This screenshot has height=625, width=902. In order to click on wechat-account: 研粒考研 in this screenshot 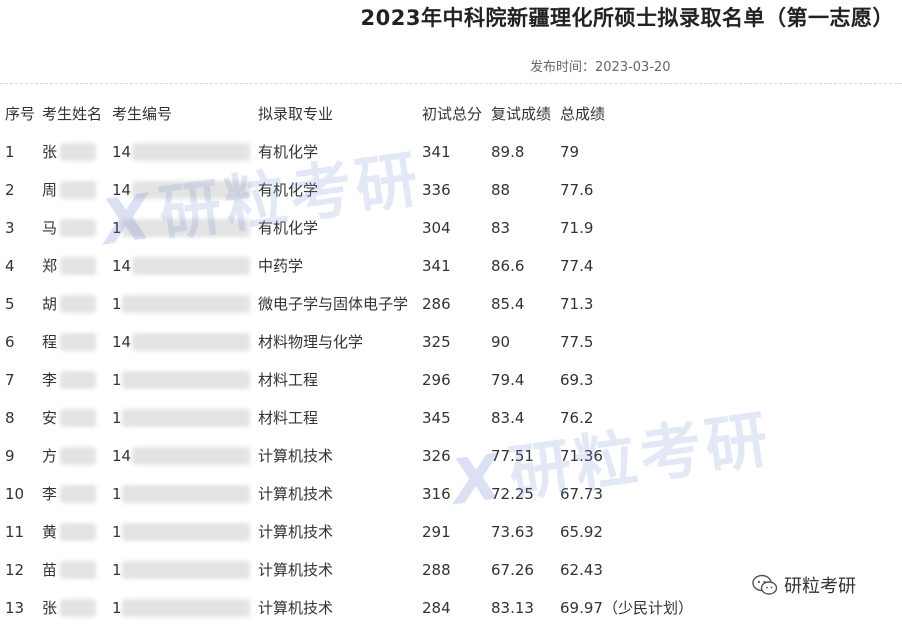, I will do `click(804, 585)`.